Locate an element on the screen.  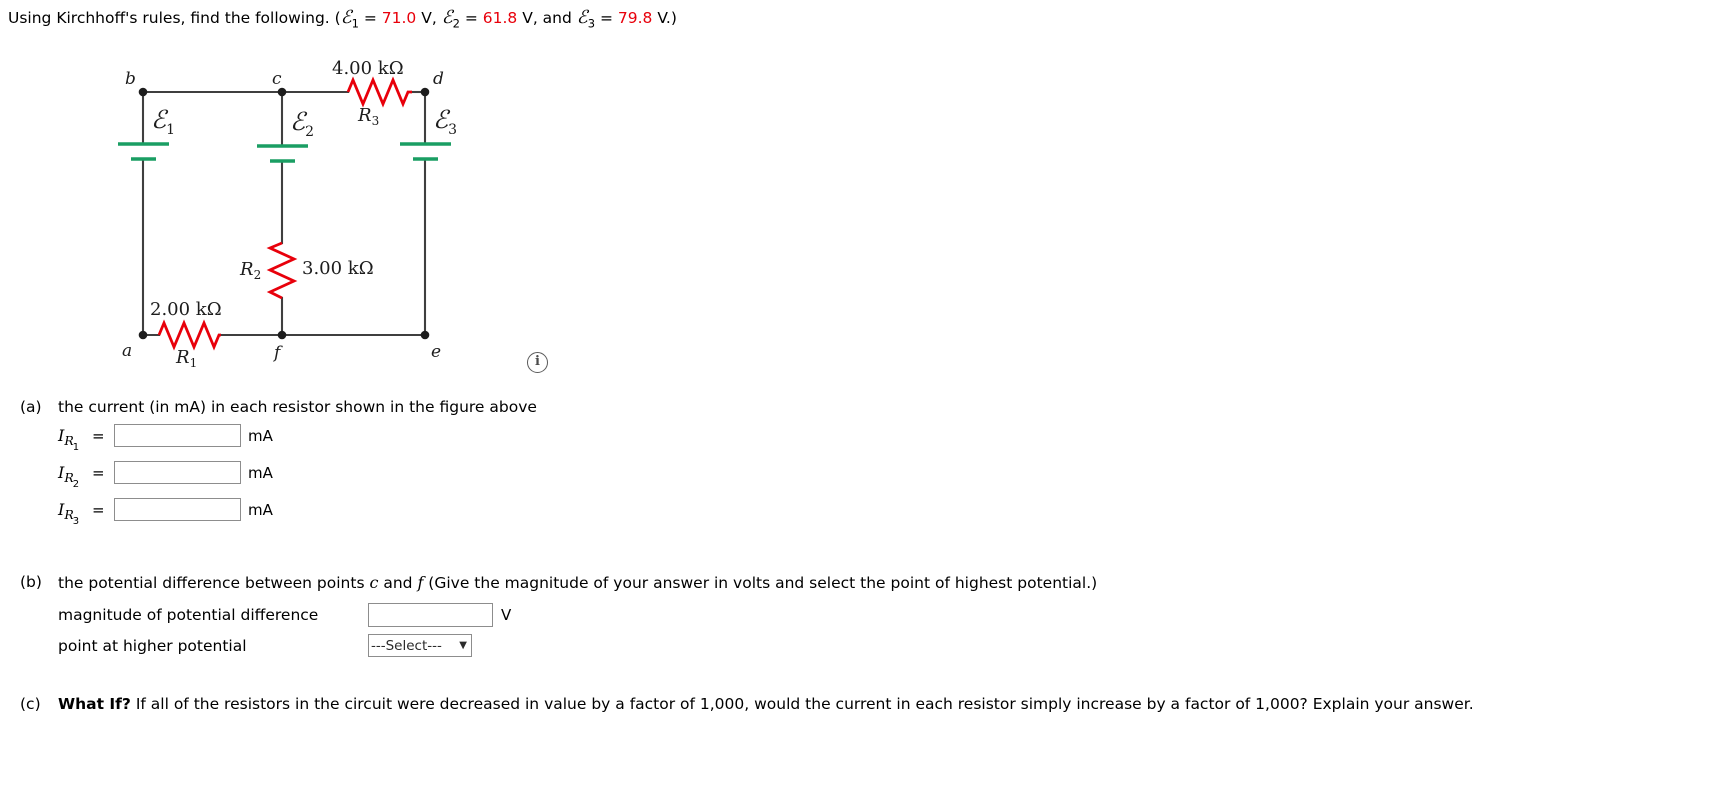
higher-potential-select: ---Select--- ▼ is located at coordinates (420, 645).